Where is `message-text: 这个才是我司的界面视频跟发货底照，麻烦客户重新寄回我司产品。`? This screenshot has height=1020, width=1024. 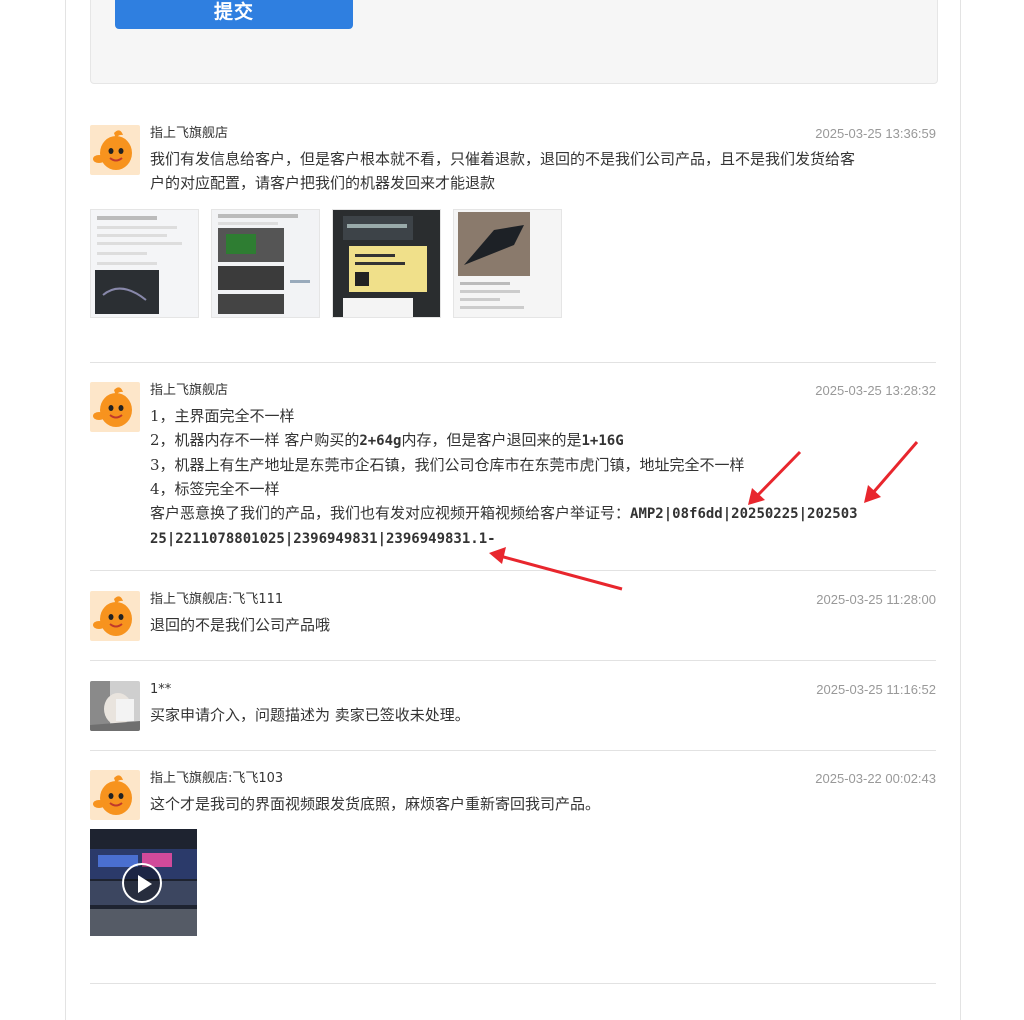
message-text: 这个才是我司的界面视频跟发货底照，麻烦客户重新寄回我司产品。 is located at coordinates (543, 804).